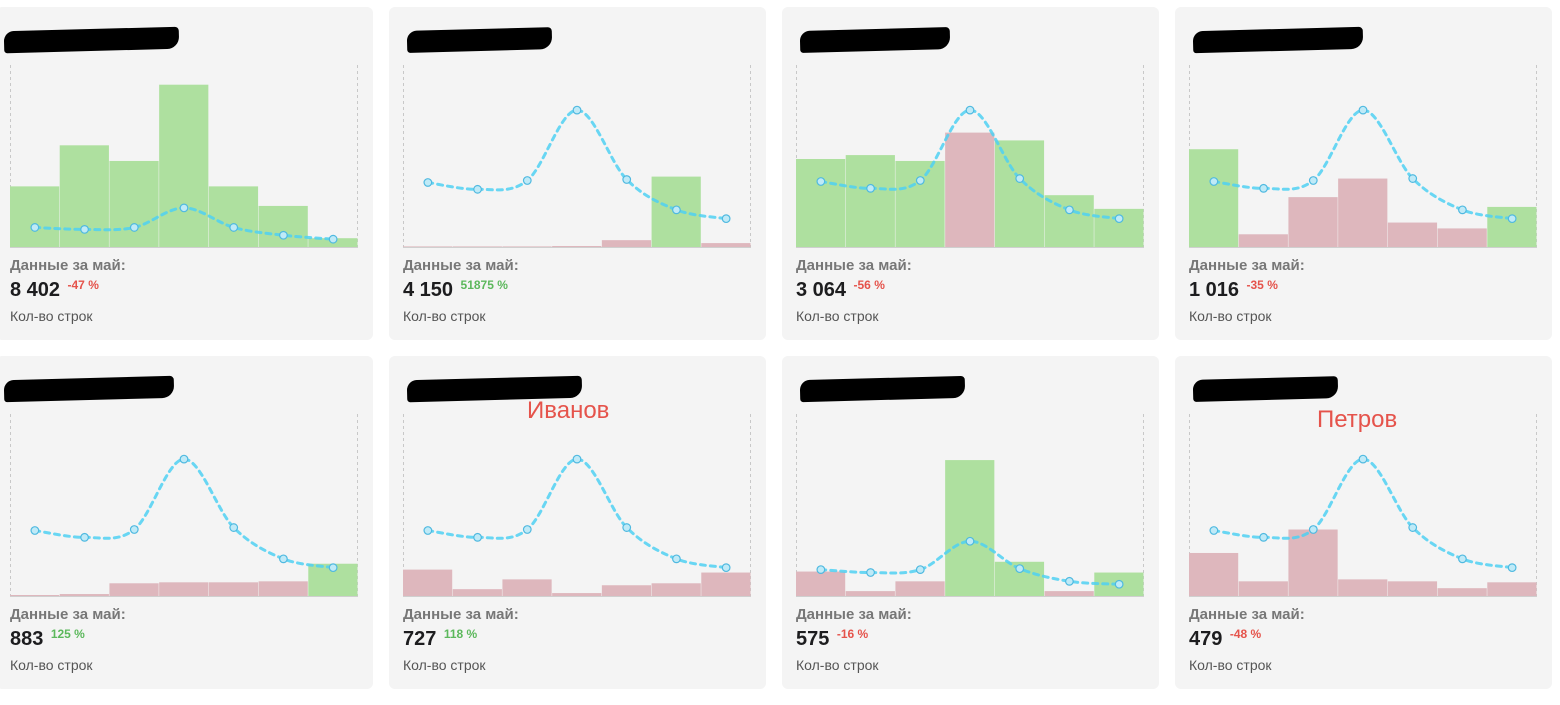  Describe the element at coordinates (420, 639) in the screenshot. I see `stat-value: 727` at that location.